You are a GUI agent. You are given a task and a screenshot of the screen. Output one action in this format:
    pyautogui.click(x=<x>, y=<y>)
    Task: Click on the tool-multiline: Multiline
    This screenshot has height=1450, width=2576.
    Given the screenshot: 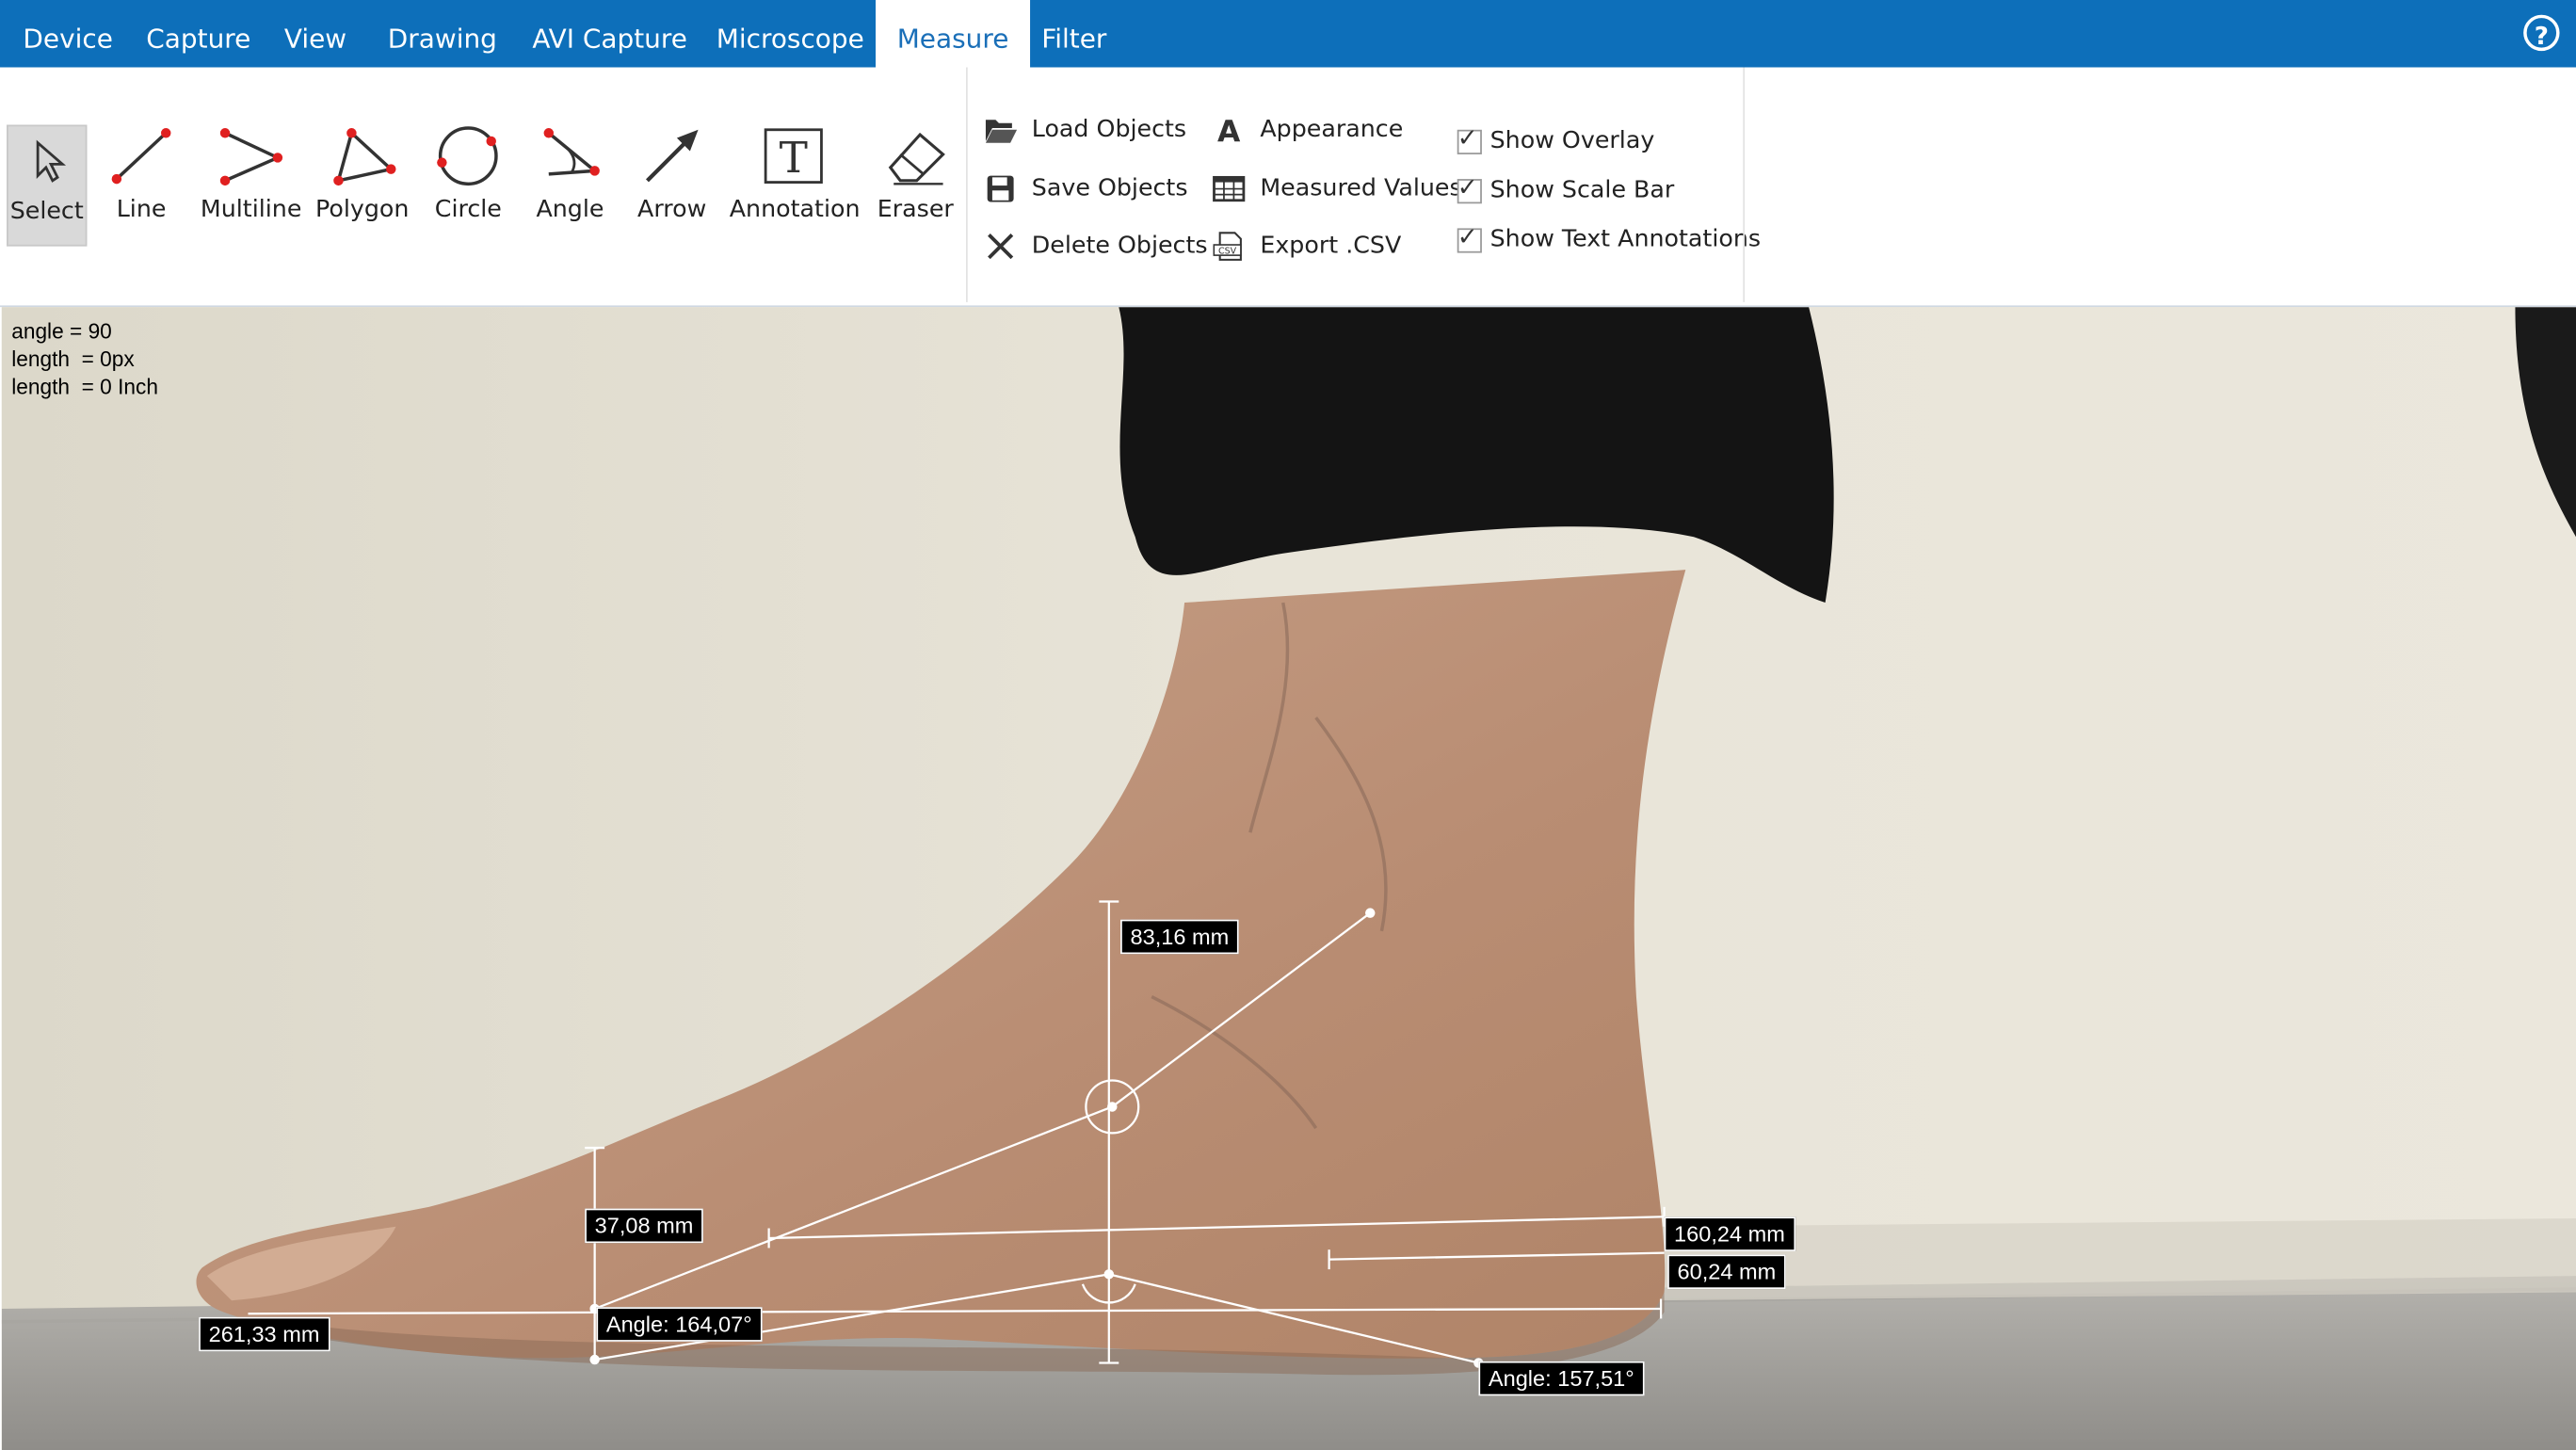 What is the action you would take?
    pyautogui.click(x=251, y=186)
    